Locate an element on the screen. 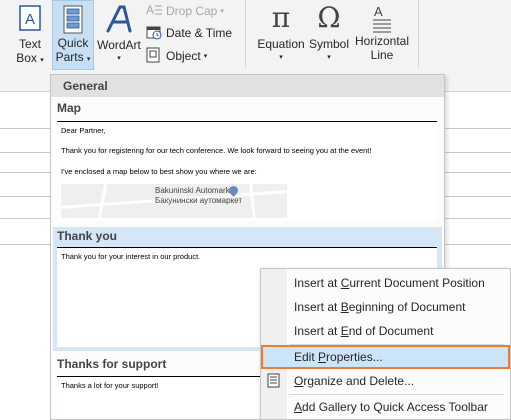  equation-button: π Equation ▾ is located at coordinates (281, 35).